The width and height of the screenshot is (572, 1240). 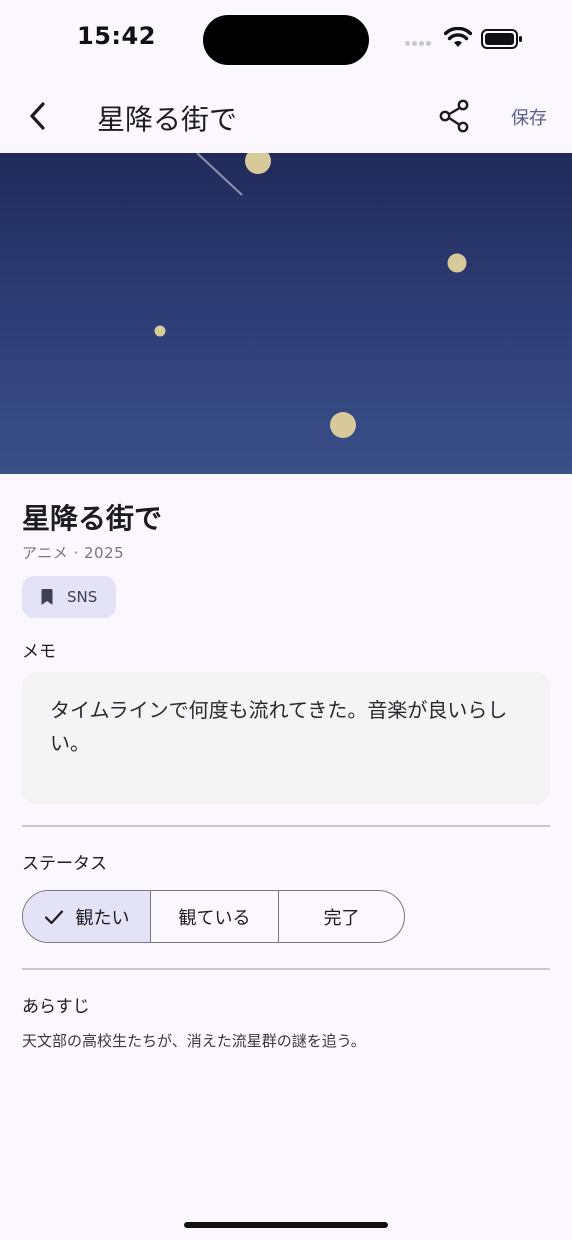 I want to click on share-button, so click(x=455, y=116).